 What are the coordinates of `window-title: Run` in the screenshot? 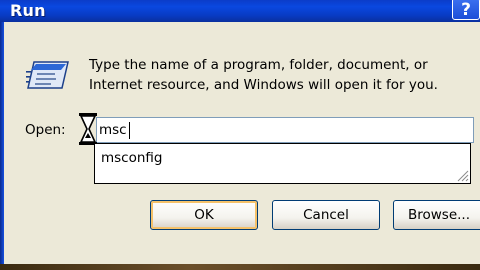 It's located at (28, 10).